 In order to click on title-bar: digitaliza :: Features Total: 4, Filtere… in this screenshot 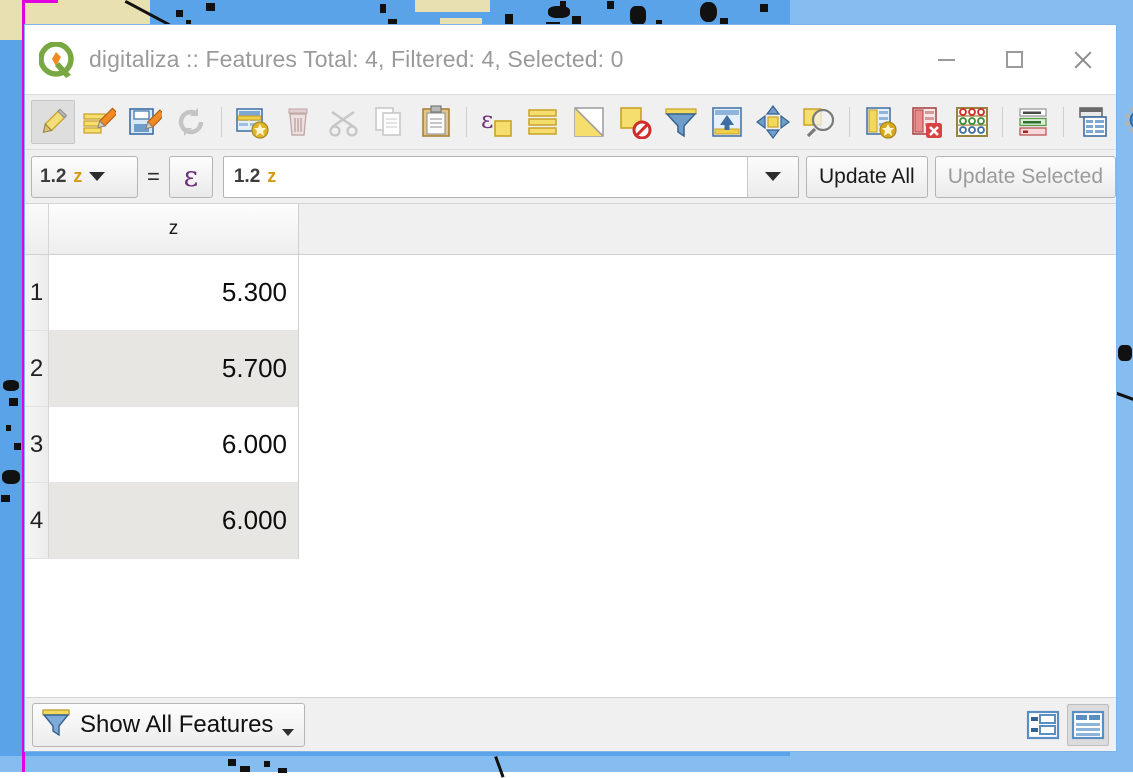, I will do `click(570, 59)`.